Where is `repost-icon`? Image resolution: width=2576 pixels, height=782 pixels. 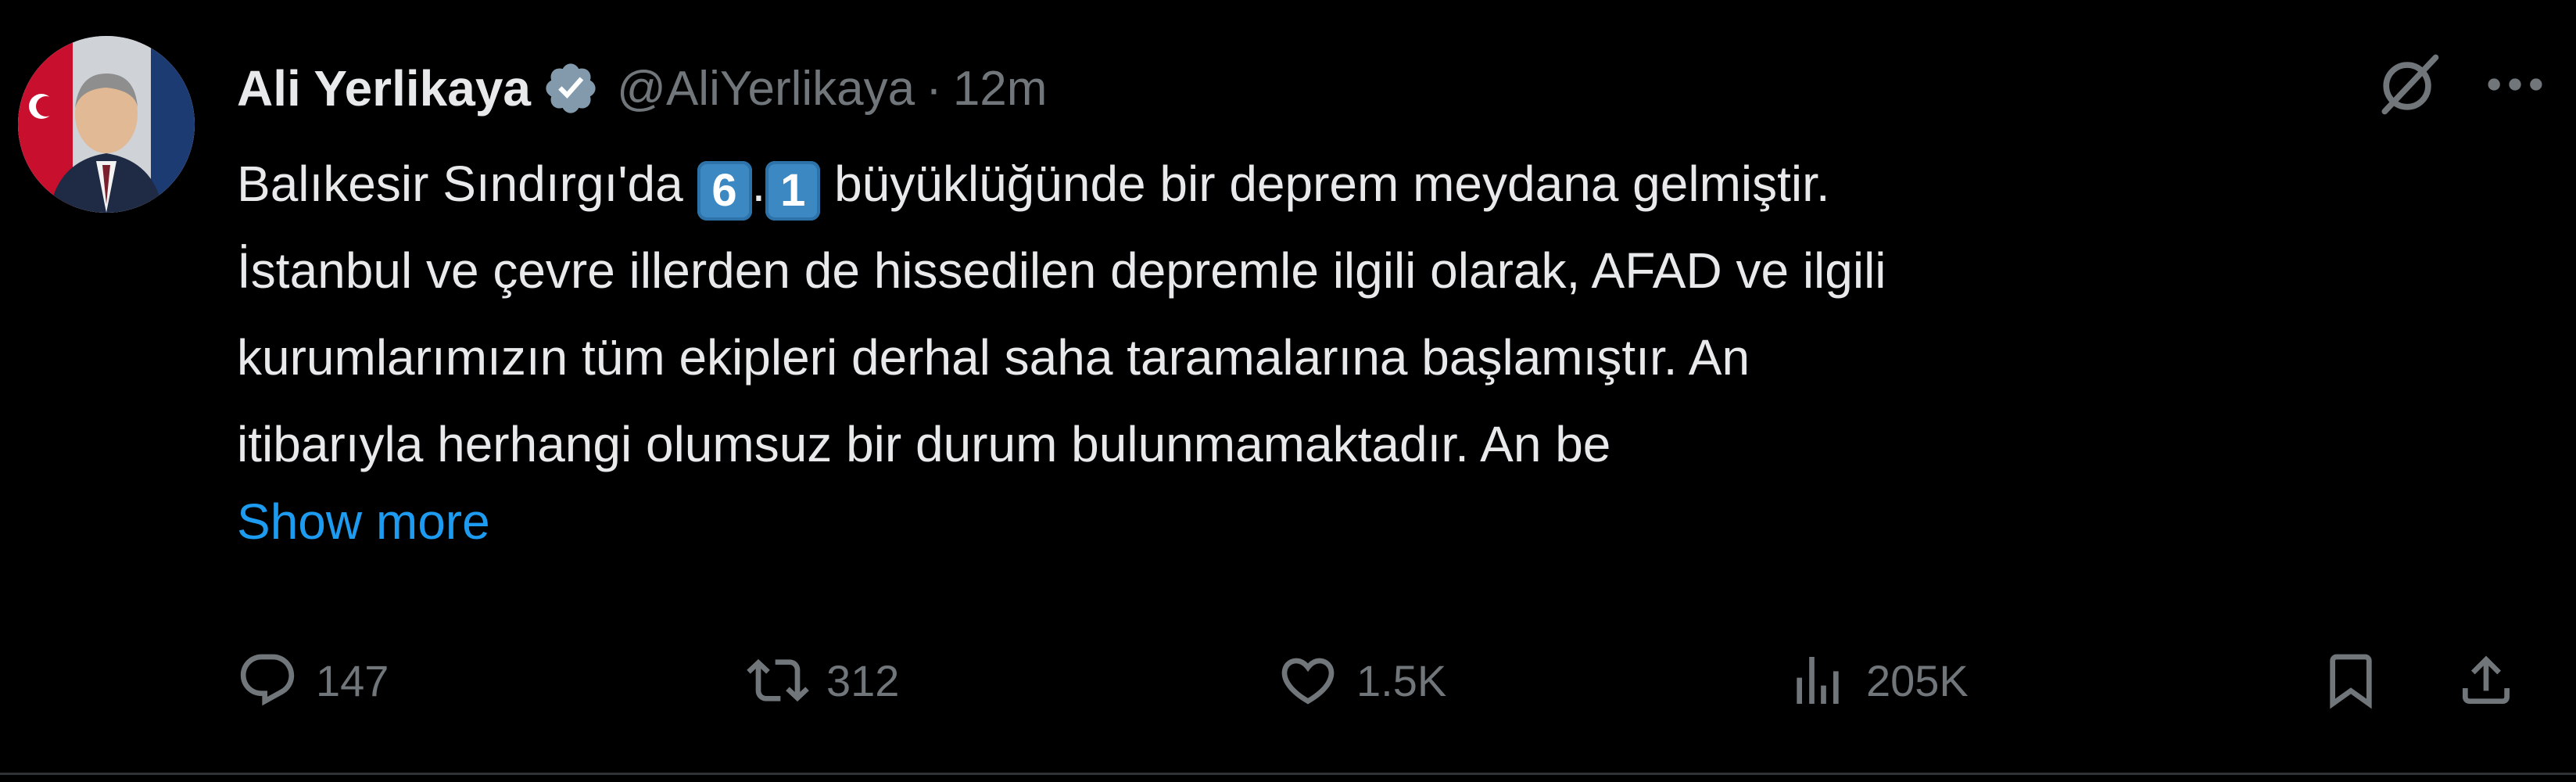
repost-icon is located at coordinates (778, 680).